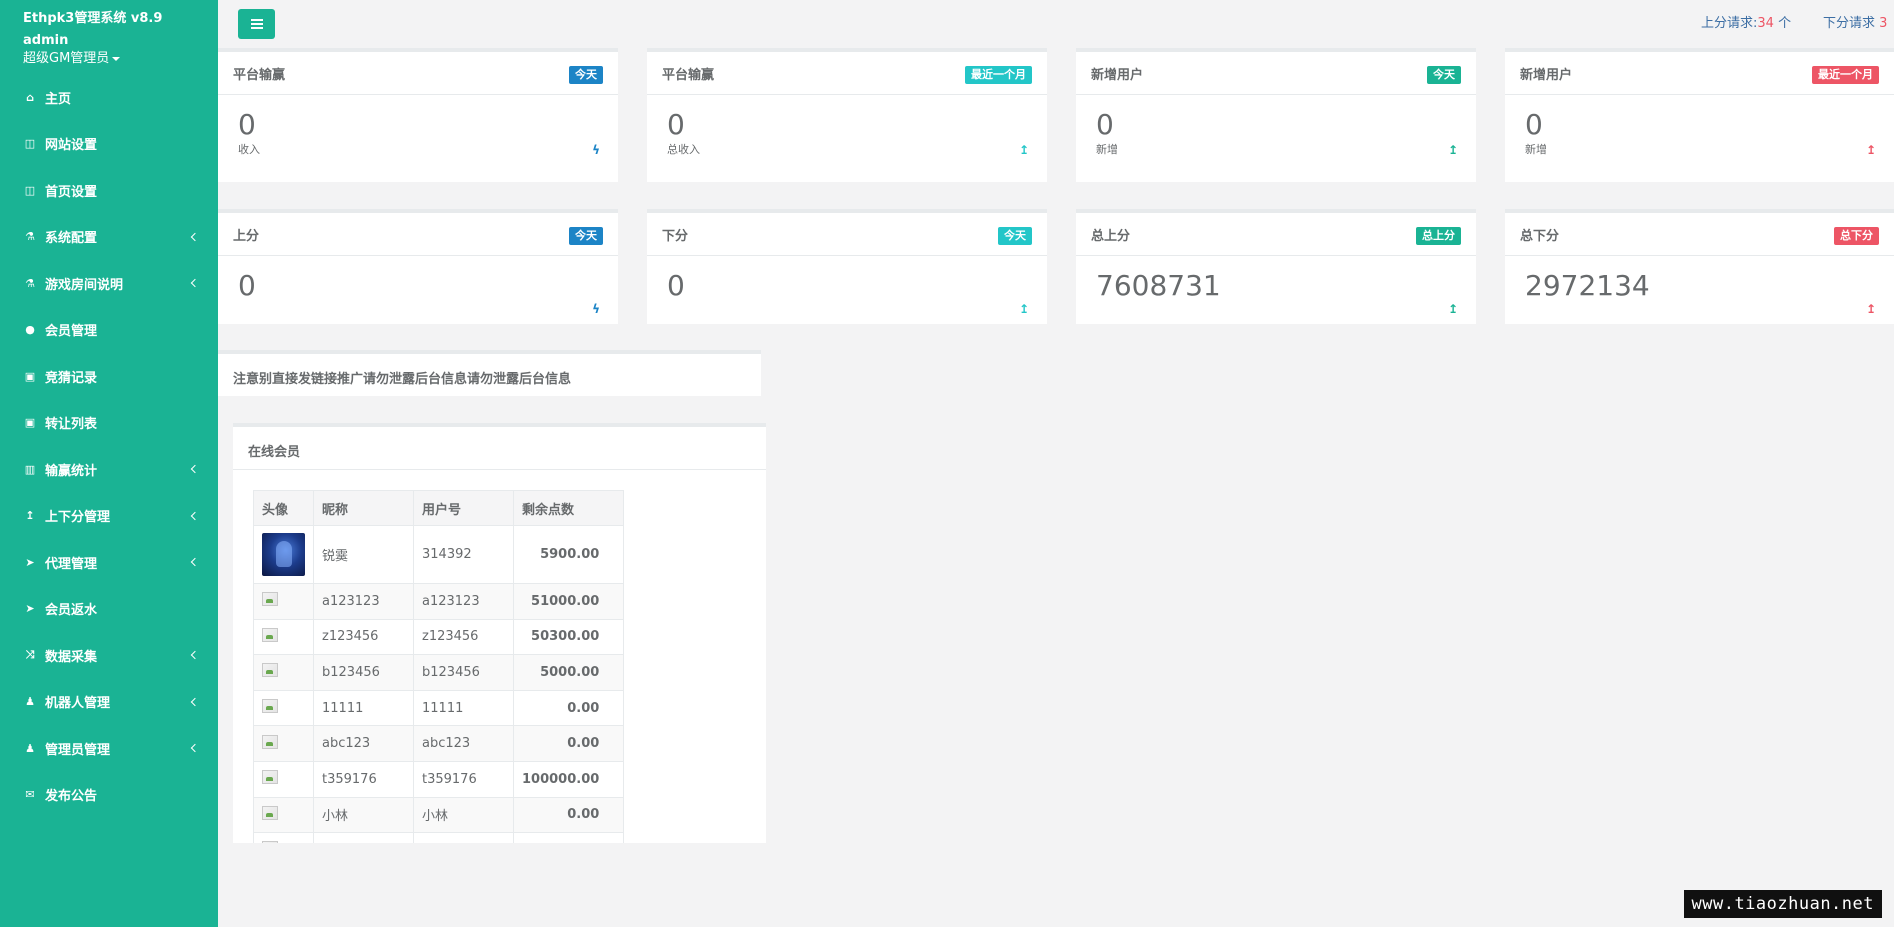 The height and width of the screenshot is (927, 1894). What do you see at coordinates (109, 795) in the screenshot?
I see `sidebar-item-15: ✉ 发布公告` at bounding box center [109, 795].